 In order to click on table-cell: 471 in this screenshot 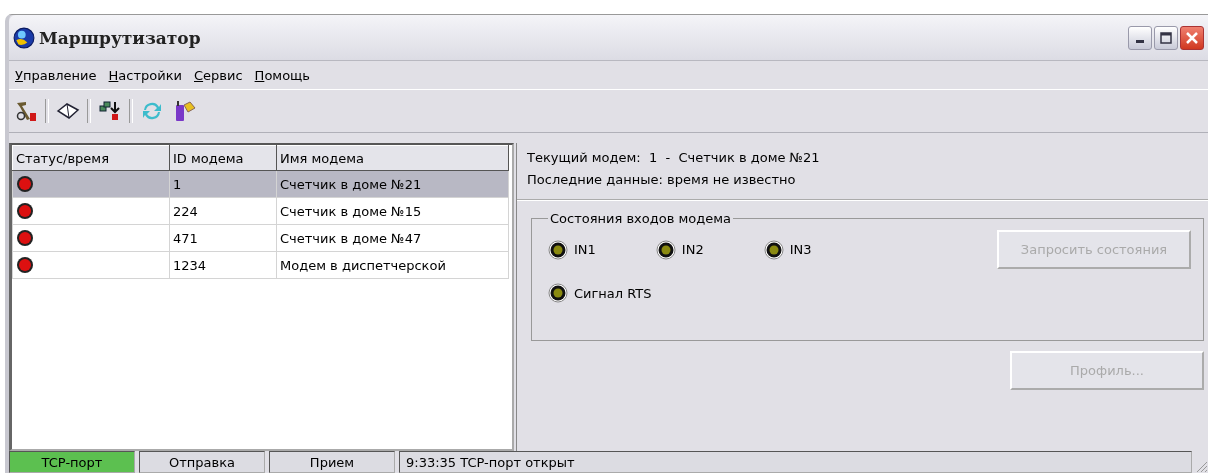, I will do `click(223, 238)`.